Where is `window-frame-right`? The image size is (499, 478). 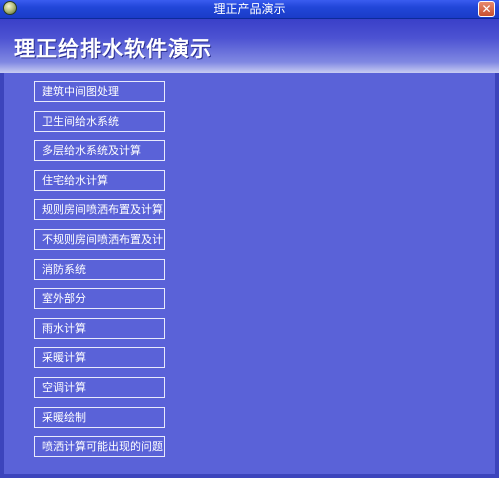
window-frame-right is located at coordinates (497, 275).